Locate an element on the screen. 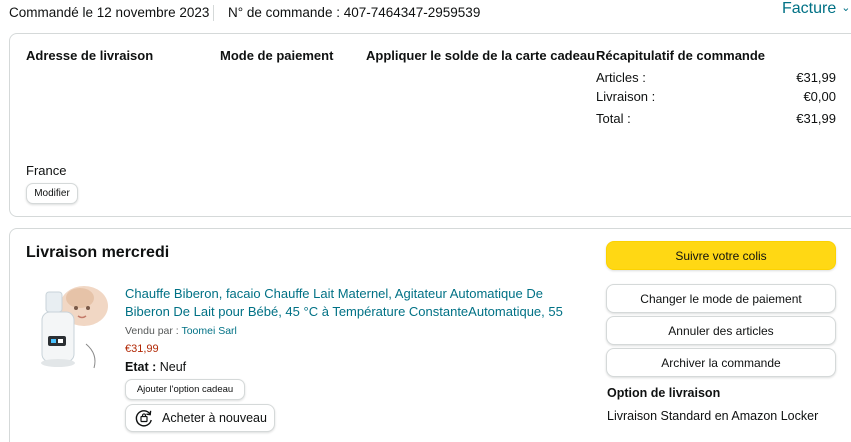  summary-row-items: Articles : €31,99 is located at coordinates (716, 77).